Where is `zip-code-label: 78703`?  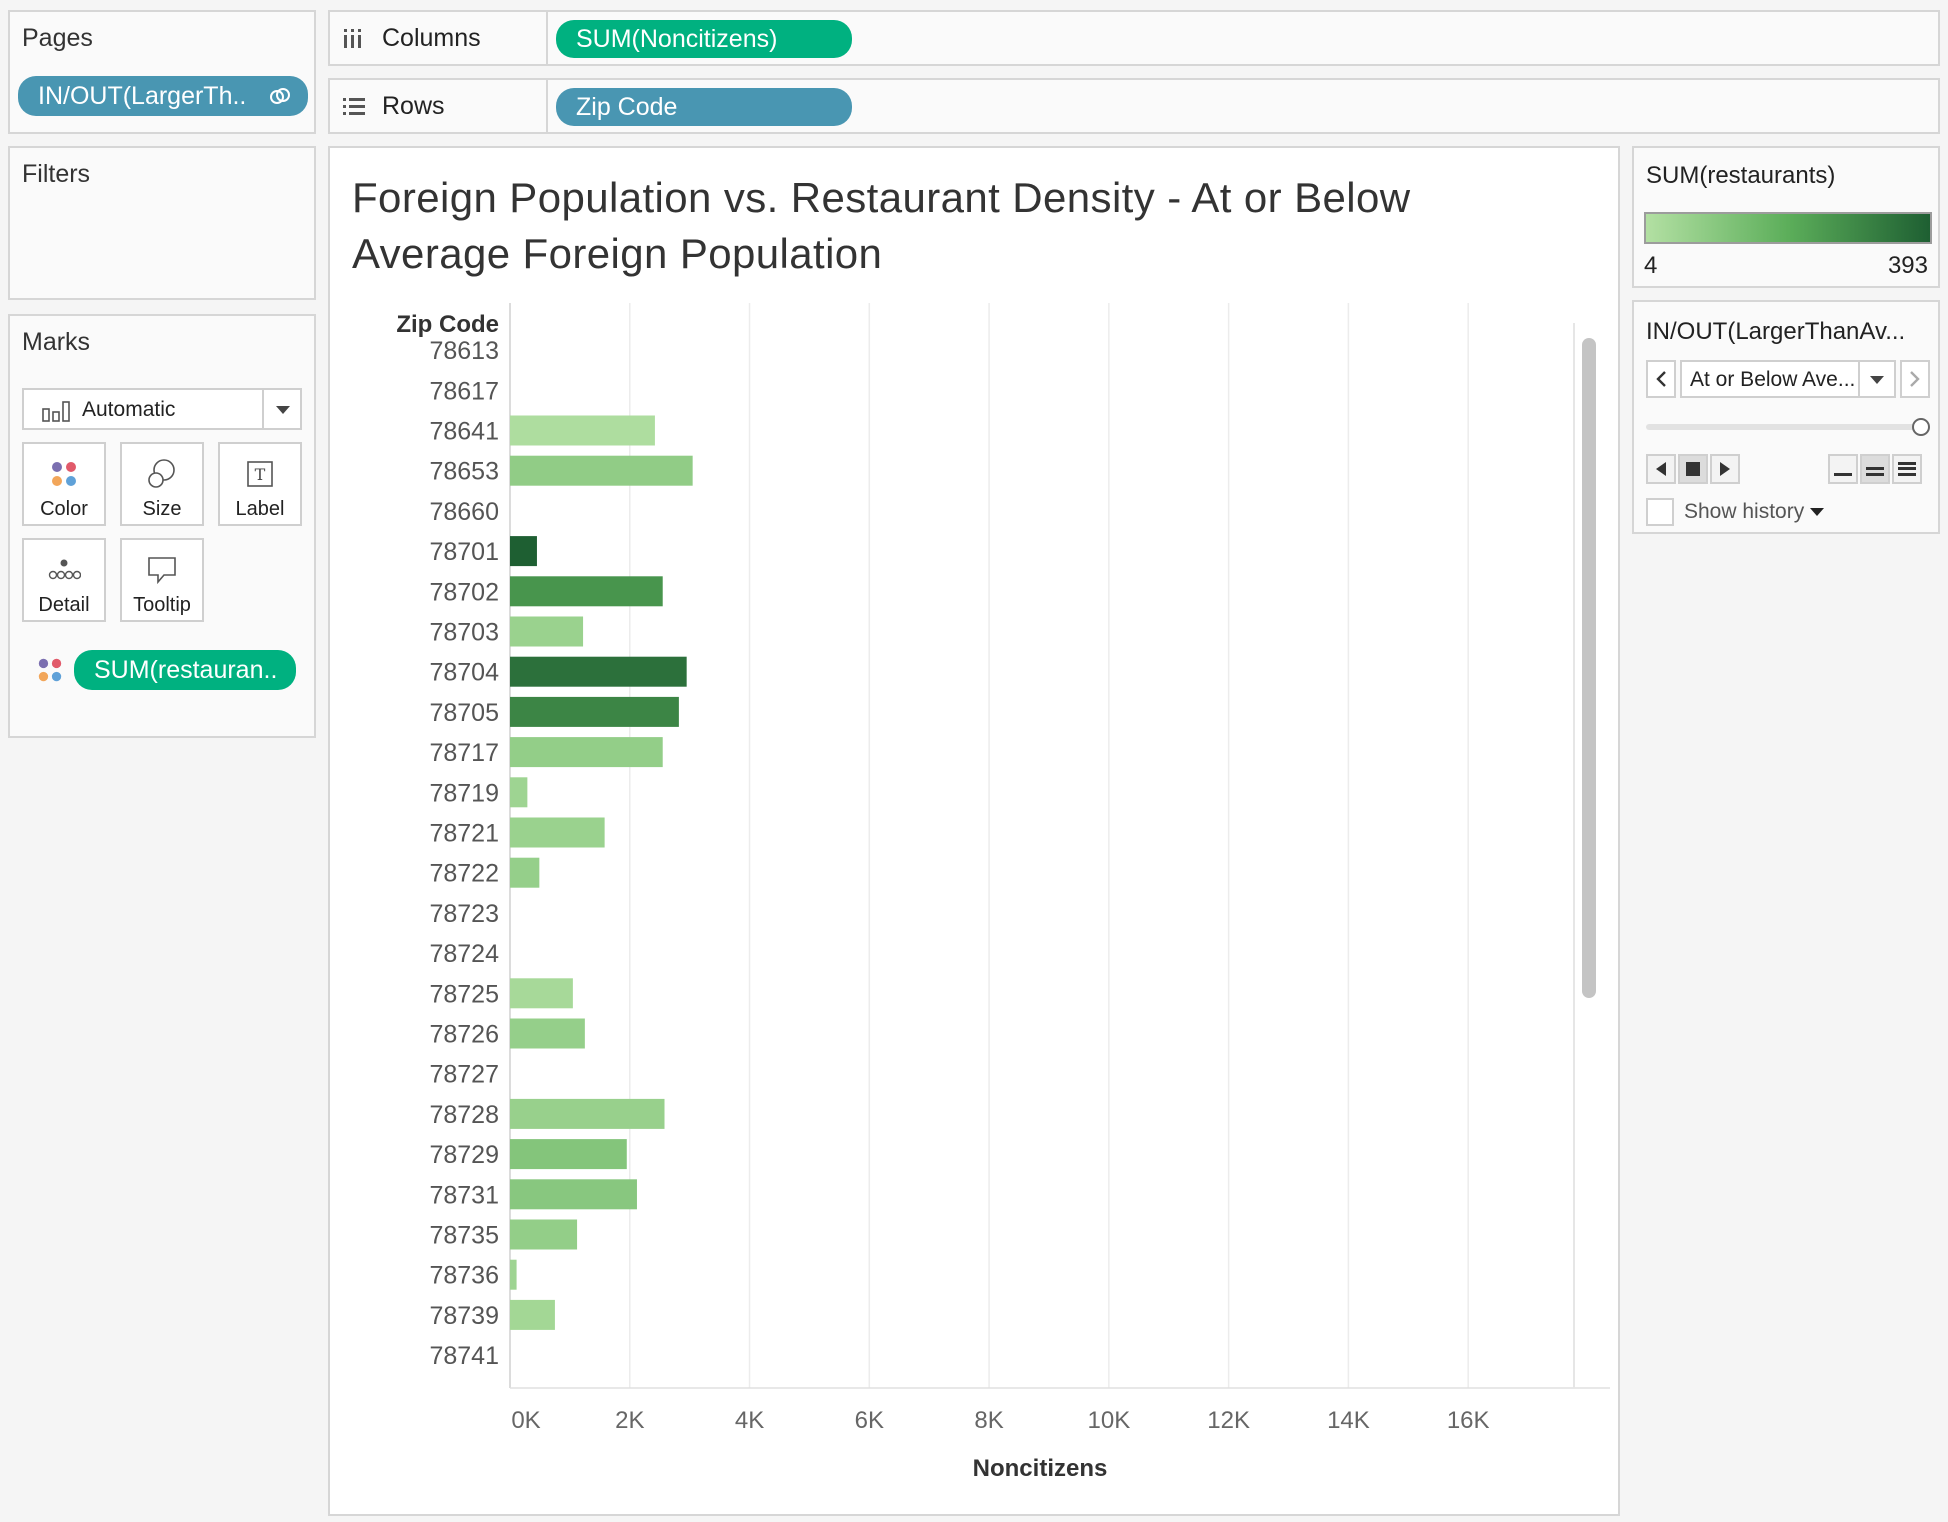
zip-code-label: 78703 is located at coordinates (464, 633).